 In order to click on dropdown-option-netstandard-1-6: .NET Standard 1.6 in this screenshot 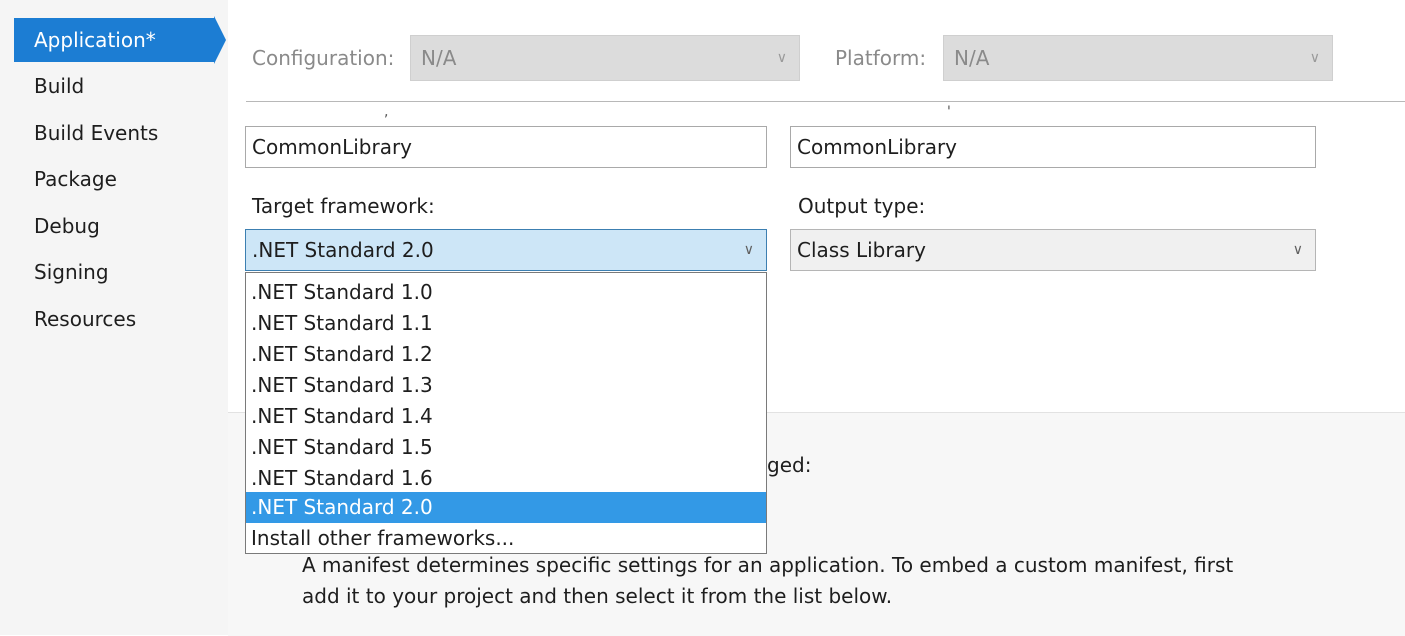, I will do `click(506, 478)`.